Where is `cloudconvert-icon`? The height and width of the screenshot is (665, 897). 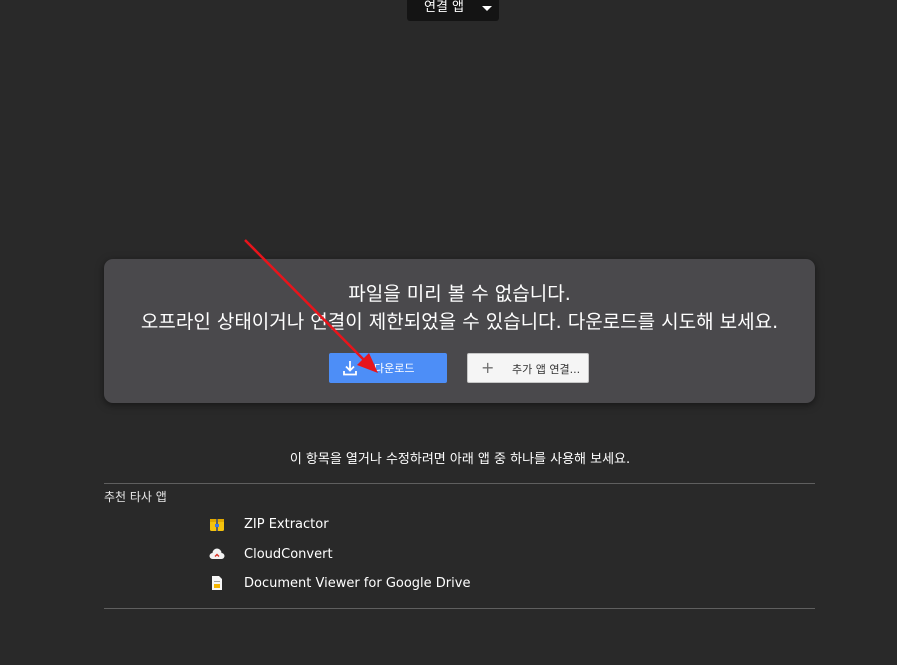 cloudconvert-icon is located at coordinates (217, 554).